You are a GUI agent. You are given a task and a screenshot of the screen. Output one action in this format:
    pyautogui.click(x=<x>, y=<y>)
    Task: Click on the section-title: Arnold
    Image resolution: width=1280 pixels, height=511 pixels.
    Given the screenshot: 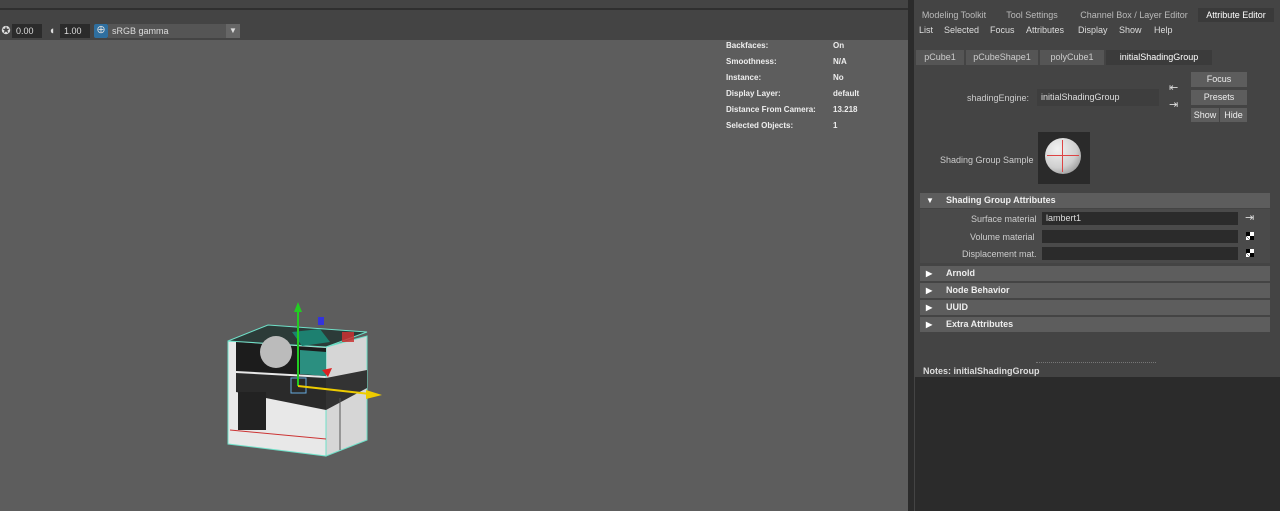 What is the action you would take?
    pyautogui.click(x=960, y=273)
    